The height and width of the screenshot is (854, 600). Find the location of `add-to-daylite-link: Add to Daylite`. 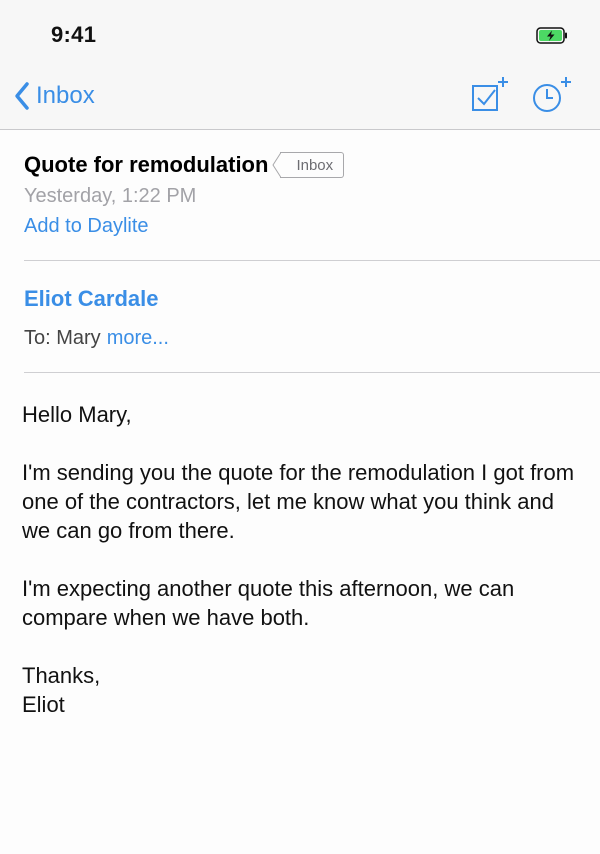

add-to-daylite-link: Add to Daylite is located at coordinates (86, 226).